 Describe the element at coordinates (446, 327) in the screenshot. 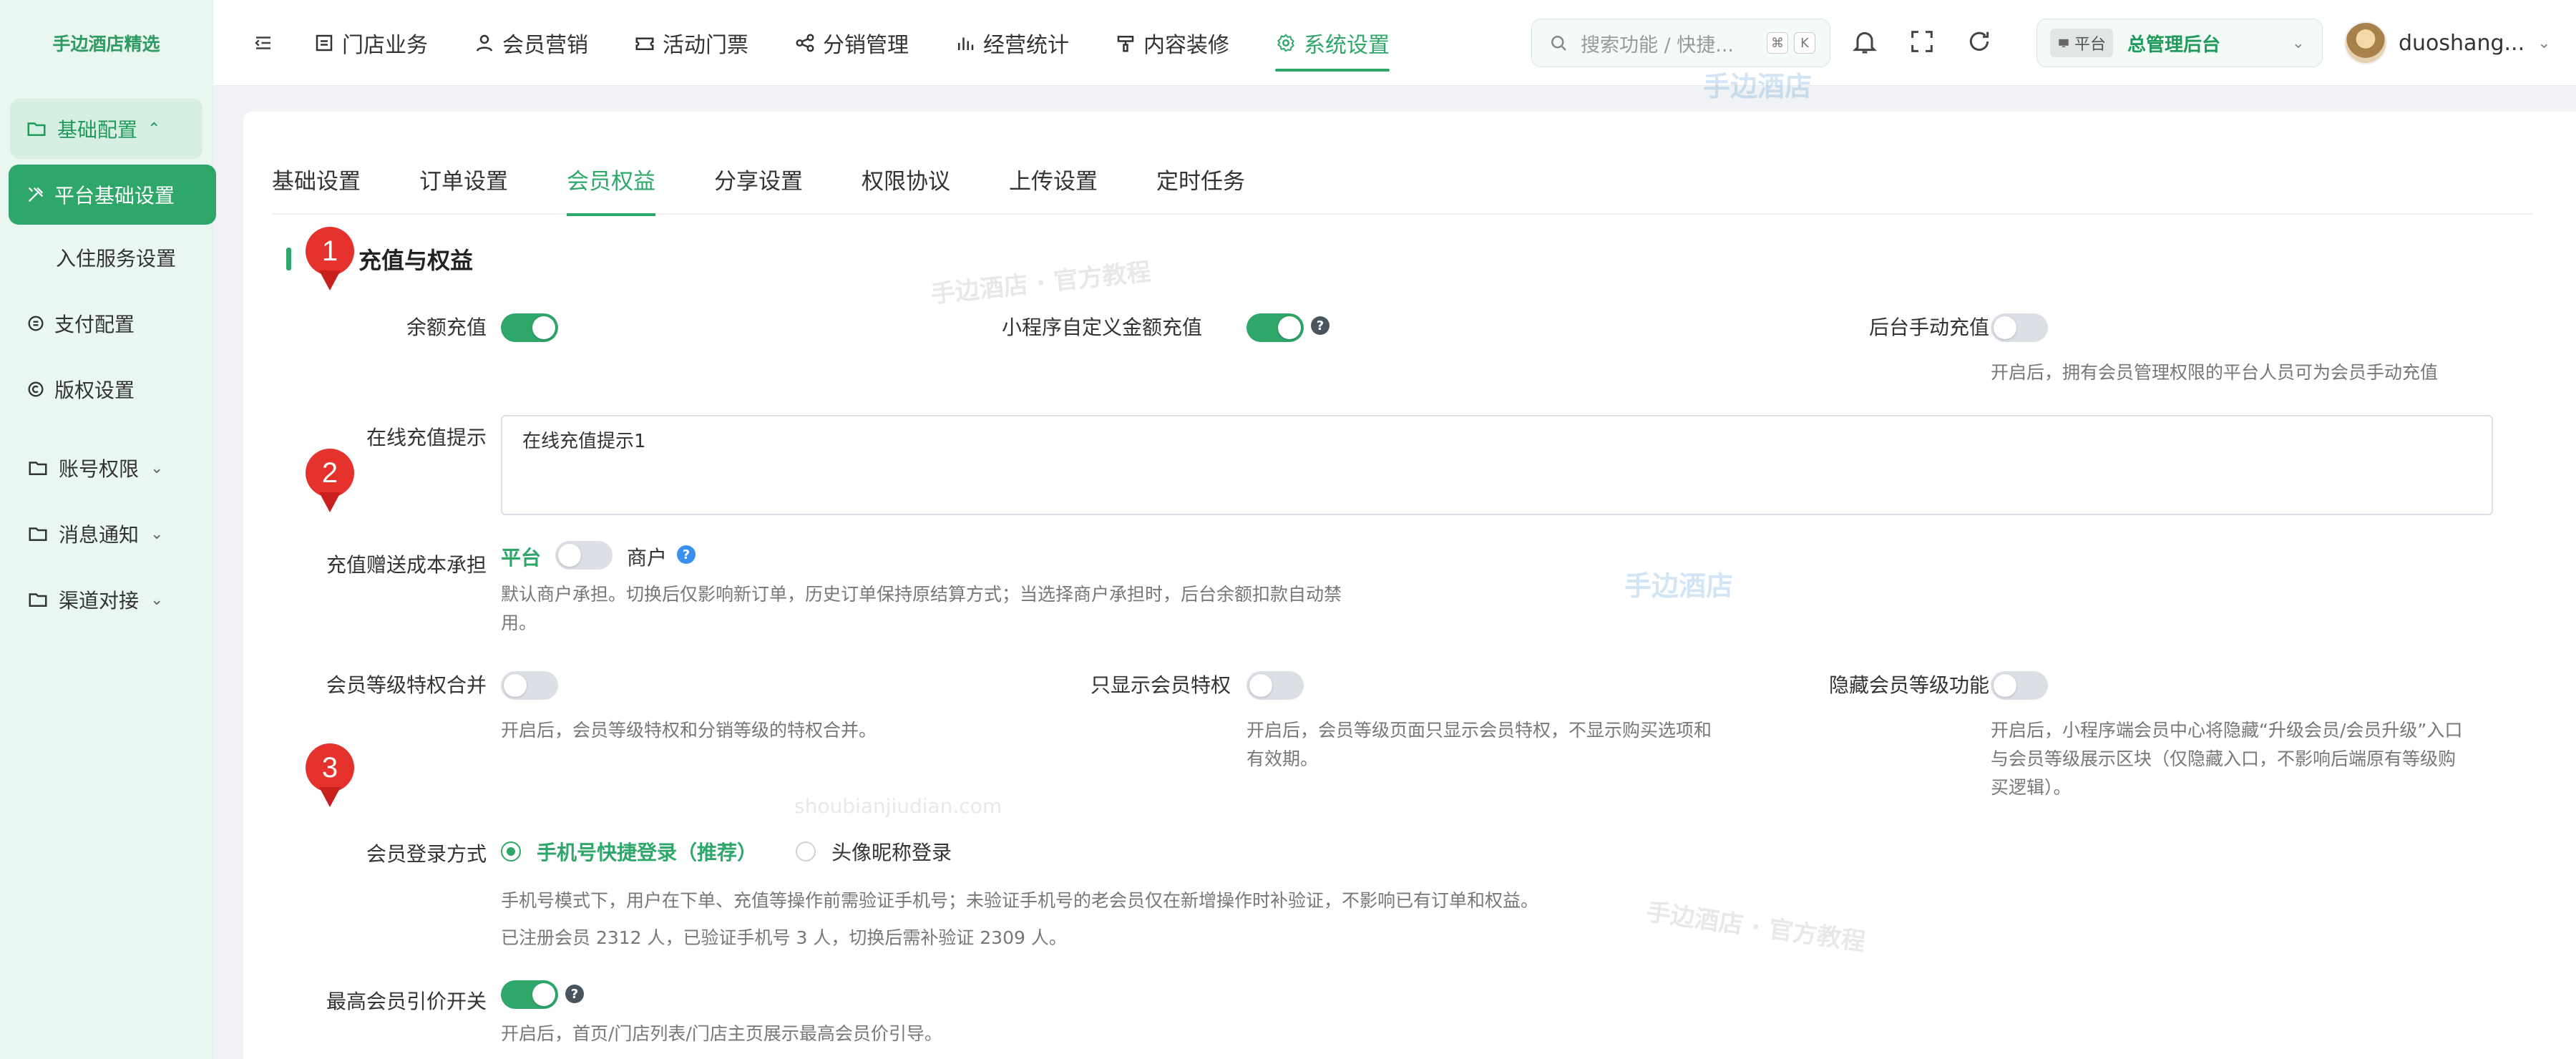

I see `balance-recharge-label: 余额充值` at that location.